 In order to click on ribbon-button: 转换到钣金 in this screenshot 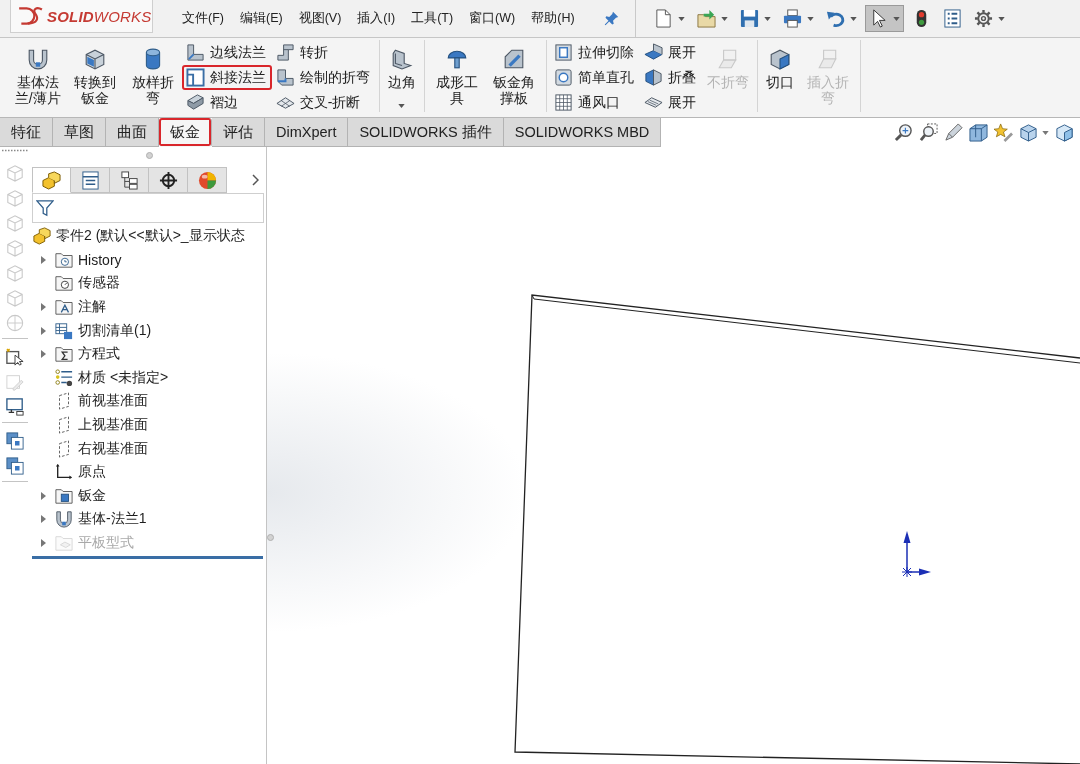, I will do `click(95, 75)`.